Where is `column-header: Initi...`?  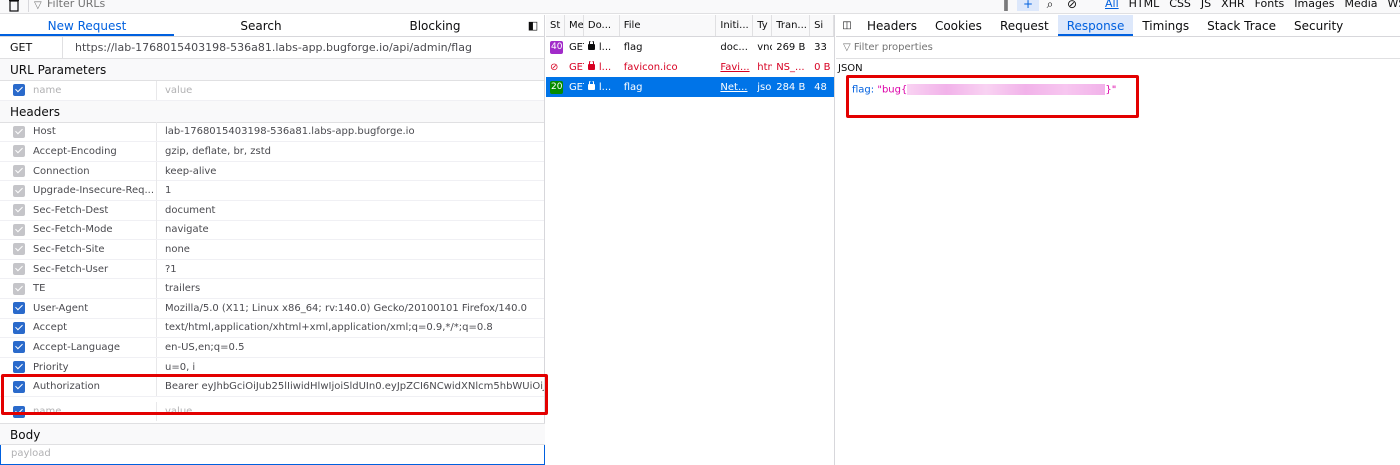 column-header: Initi... is located at coordinates (735, 25).